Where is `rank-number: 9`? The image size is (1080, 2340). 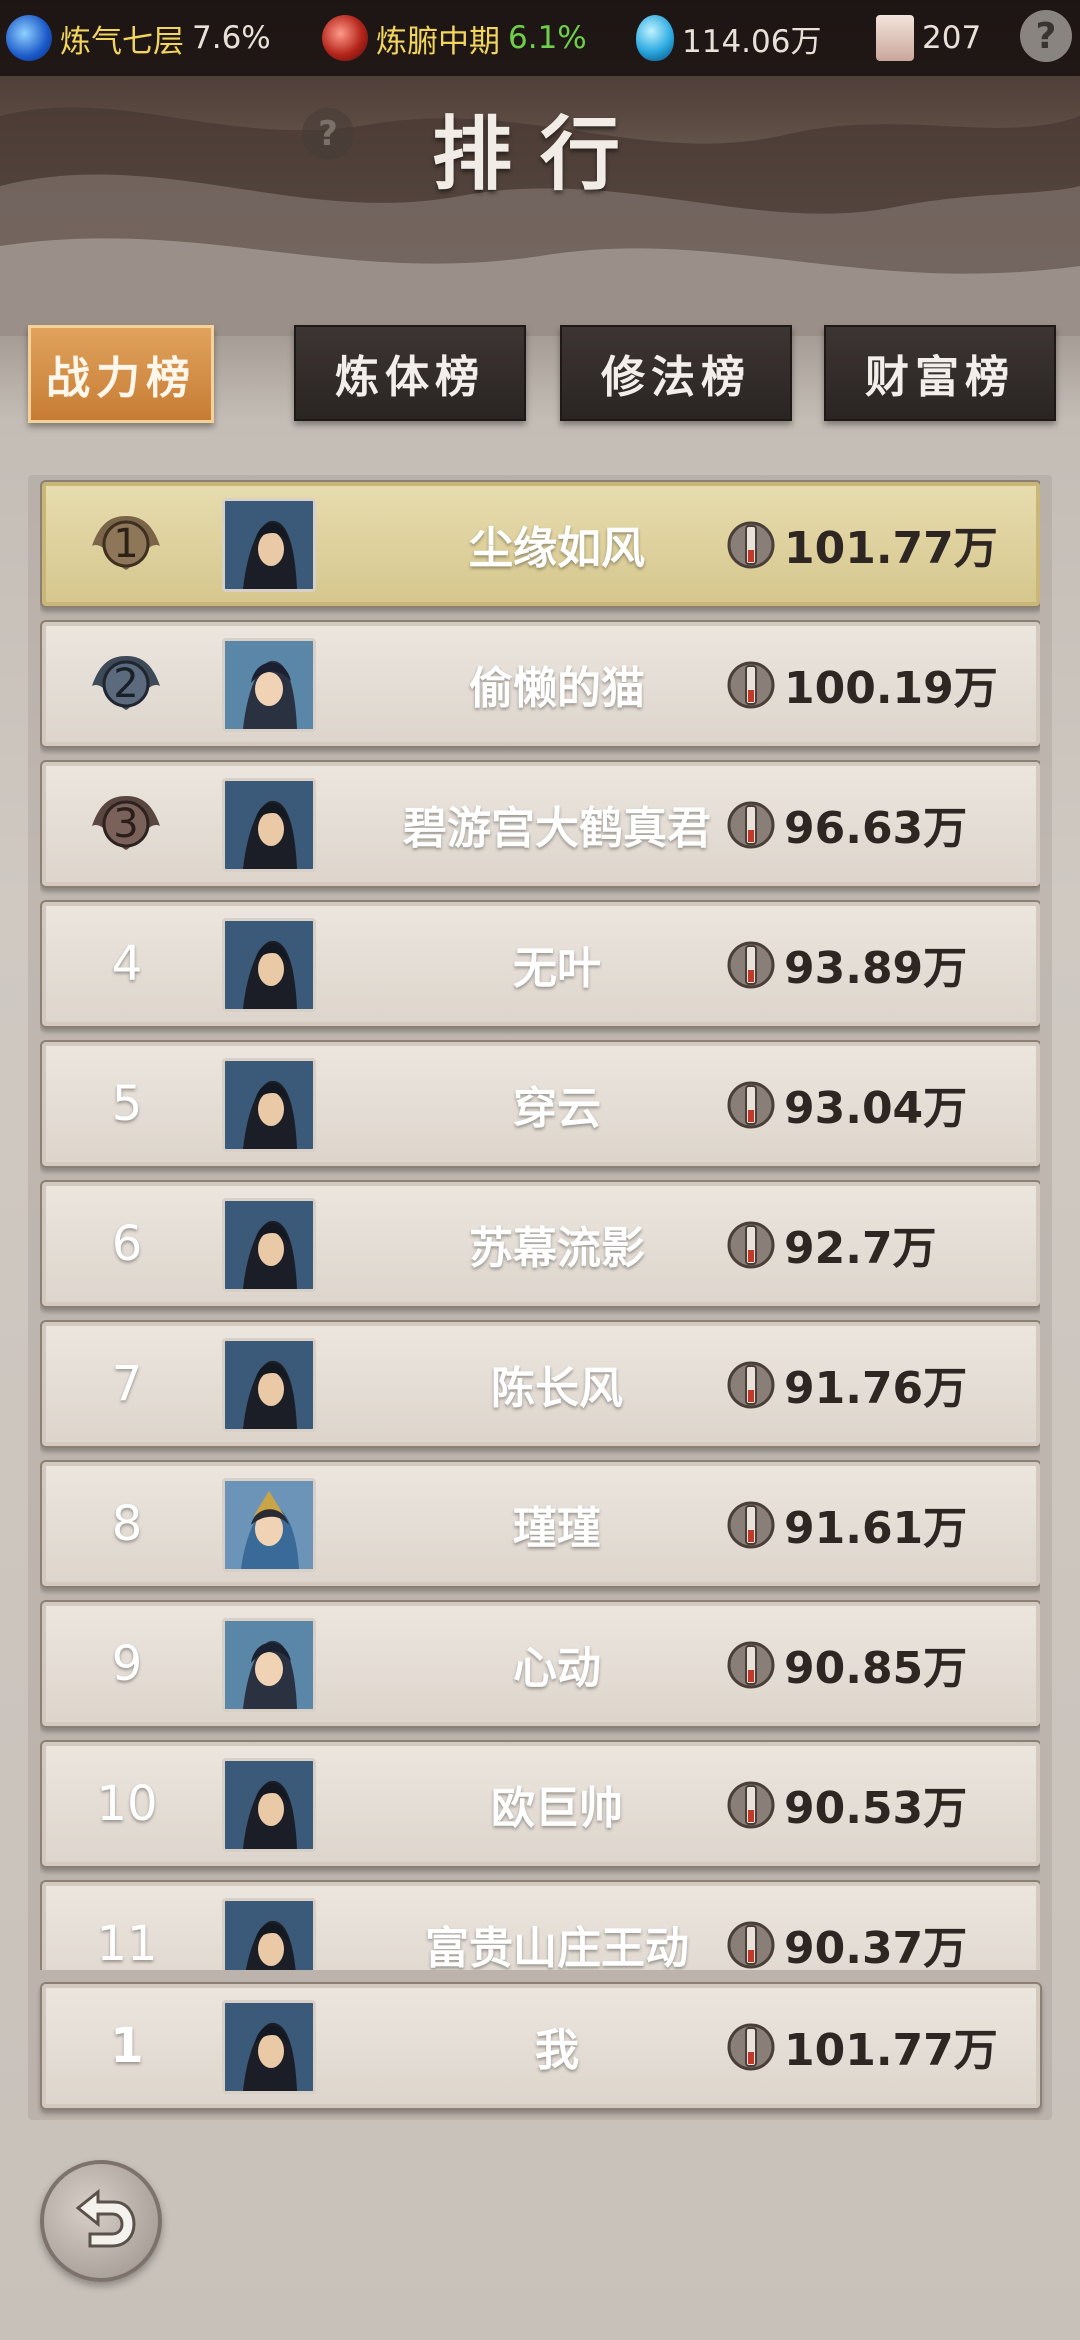
rank-number: 9 is located at coordinates (127, 1664).